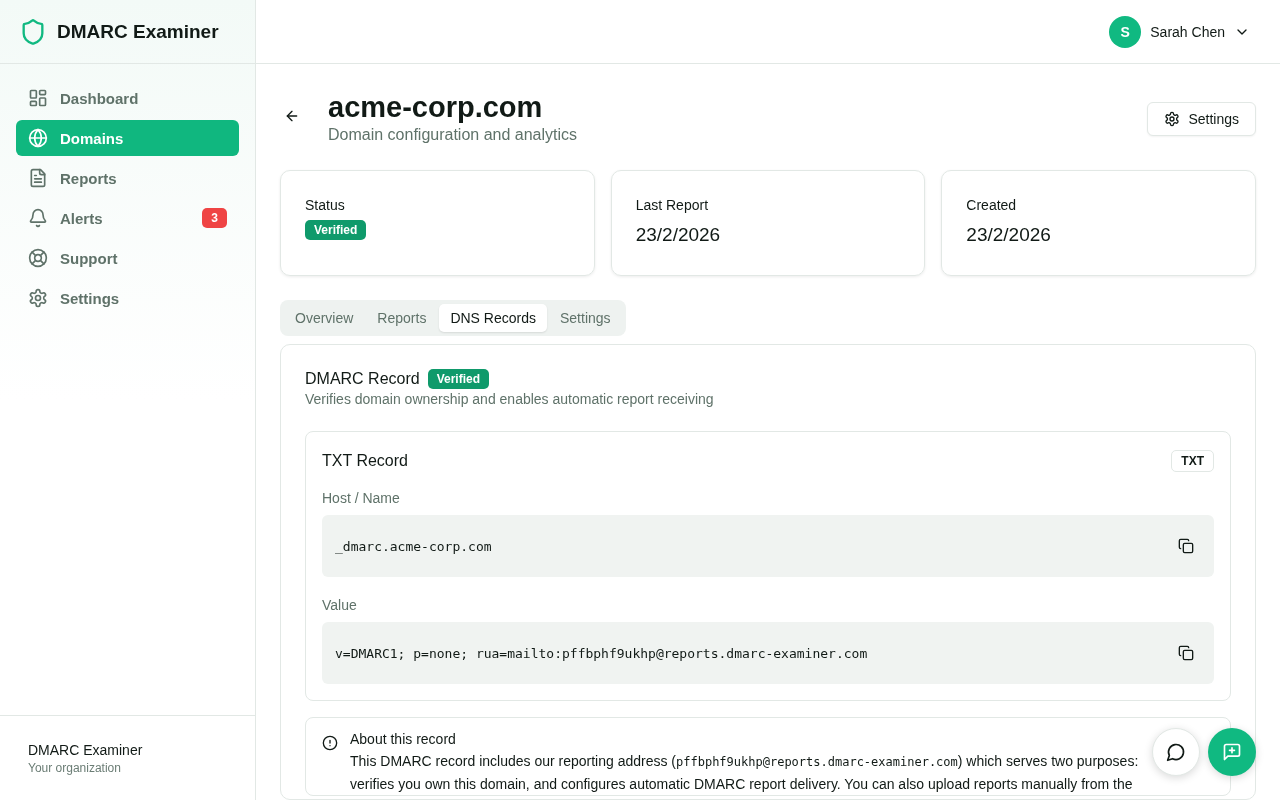 The width and height of the screenshot is (1280, 800). What do you see at coordinates (672, 205) in the screenshot?
I see `stat-label: Last Report` at bounding box center [672, 205].